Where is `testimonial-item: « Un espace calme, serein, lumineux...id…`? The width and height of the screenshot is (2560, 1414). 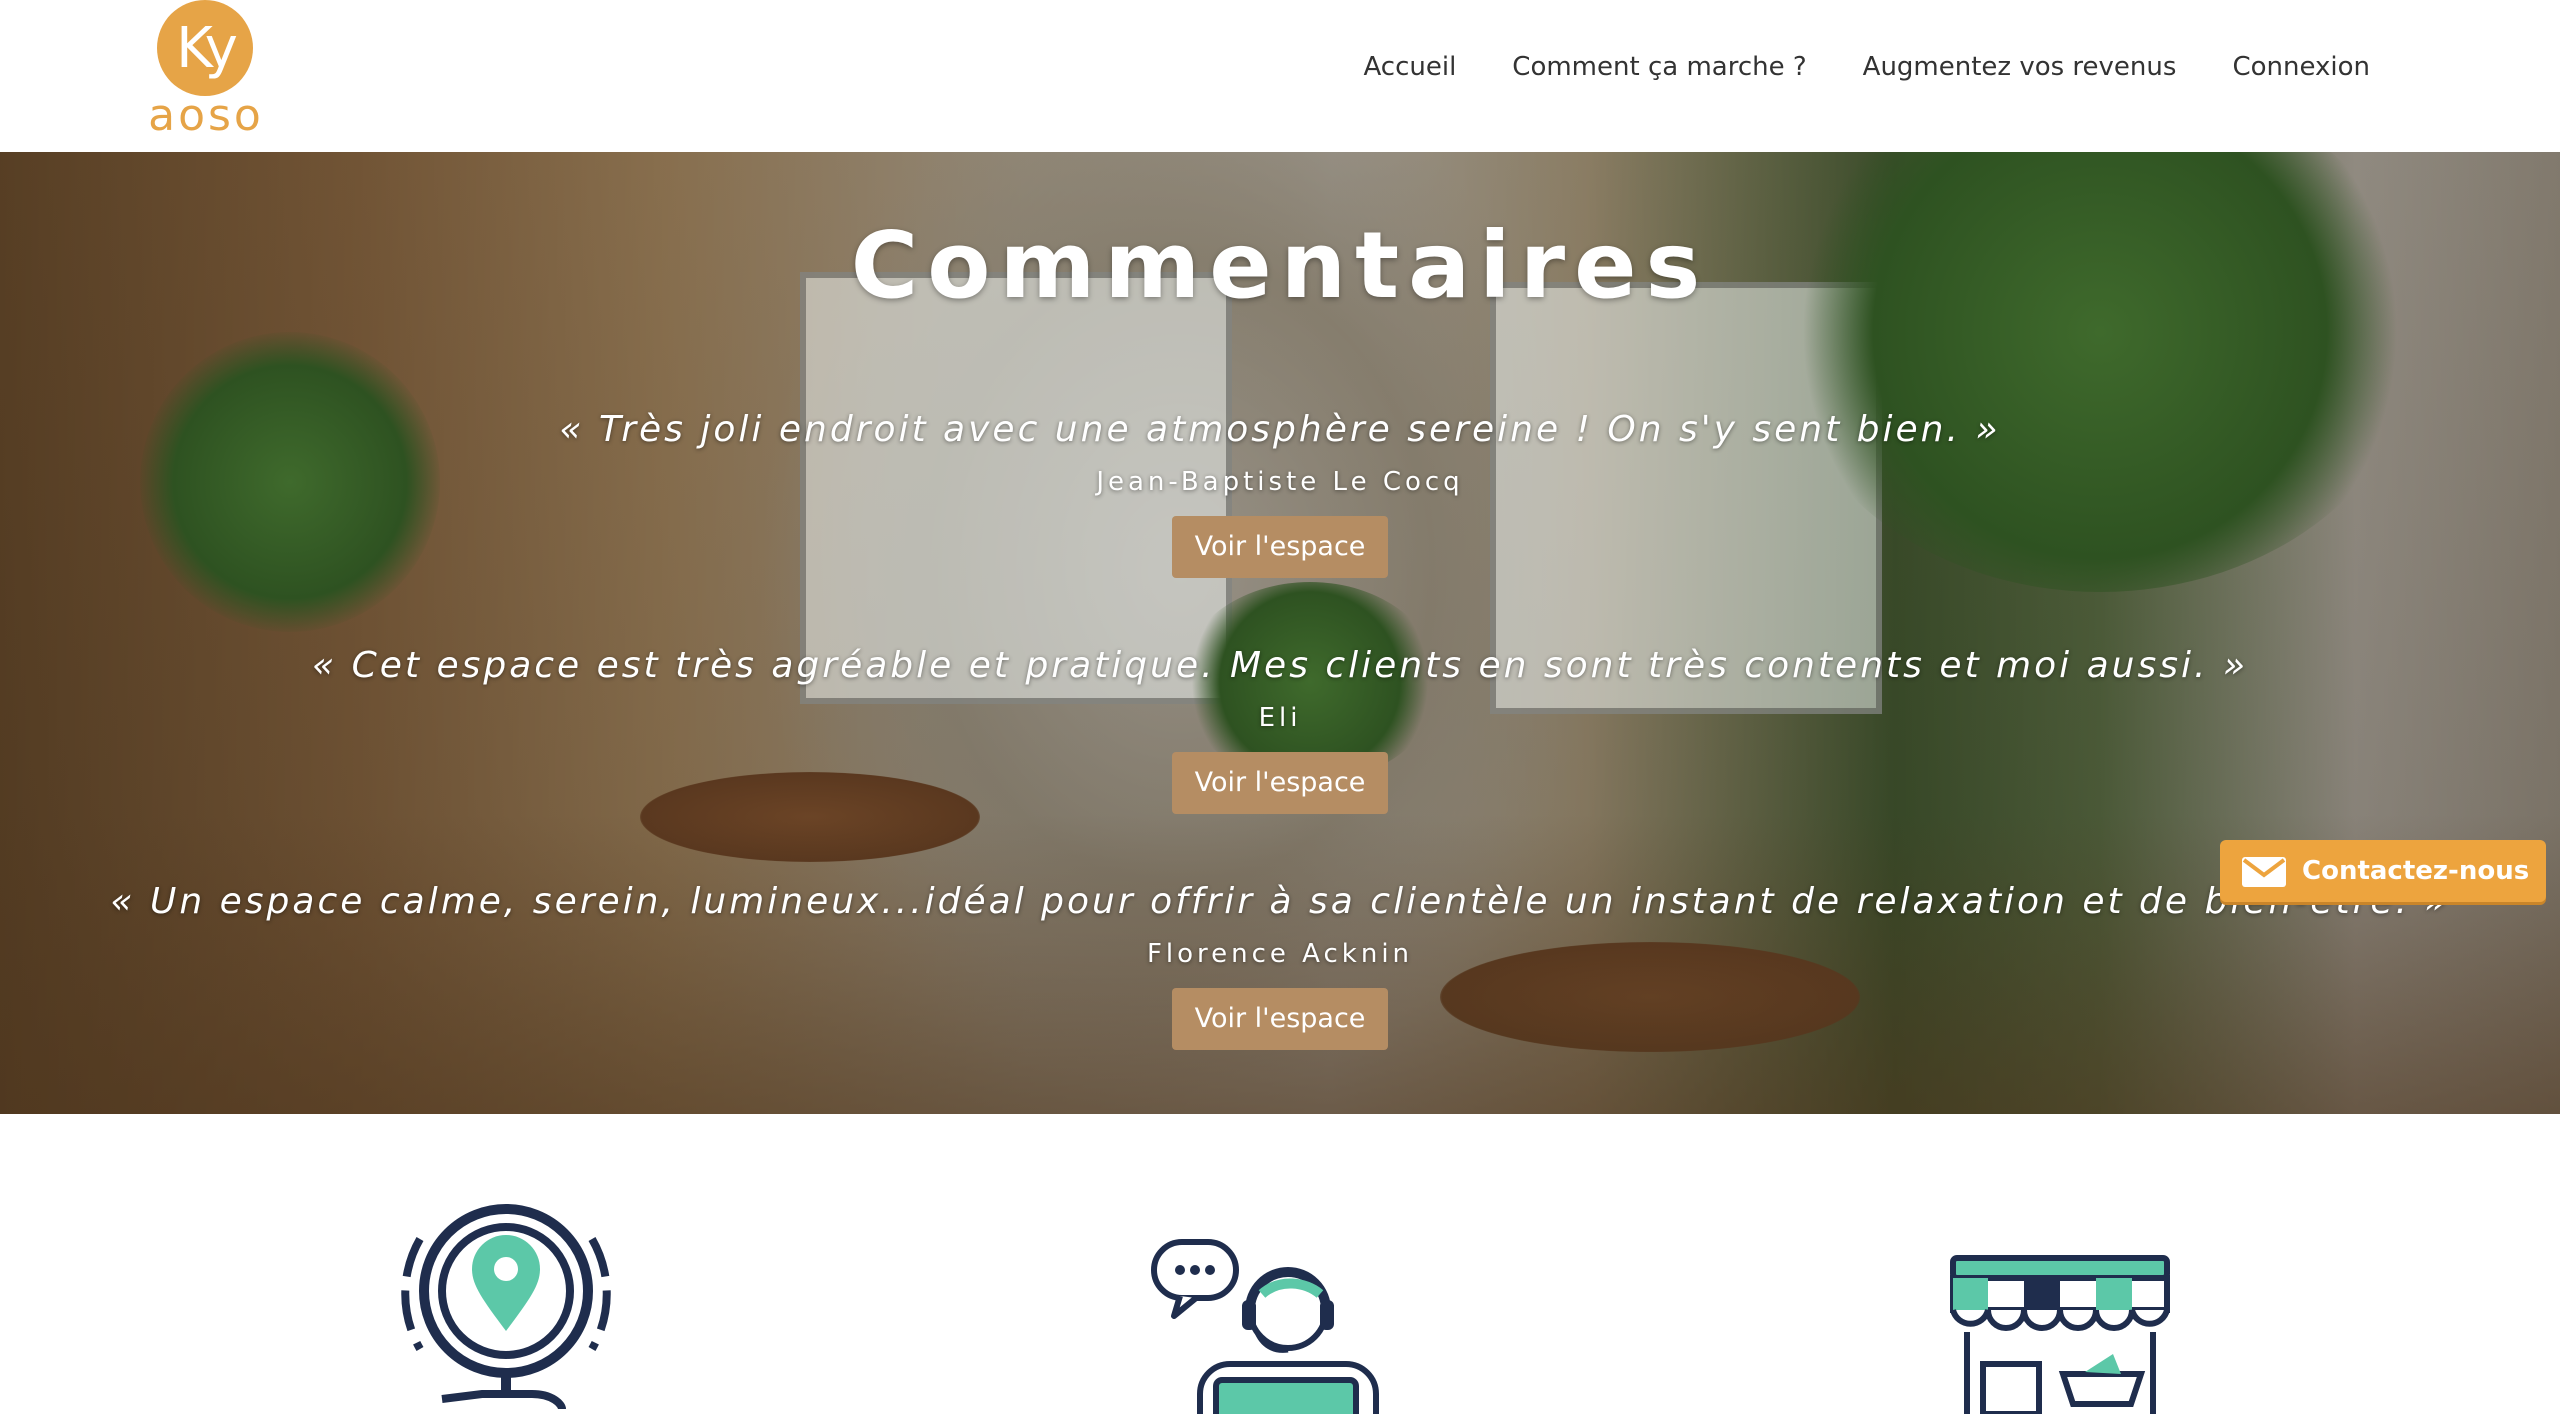
testimonial-item: « Un espace calme, serein, lumineux...id… is located at coordinates (1280, 964).